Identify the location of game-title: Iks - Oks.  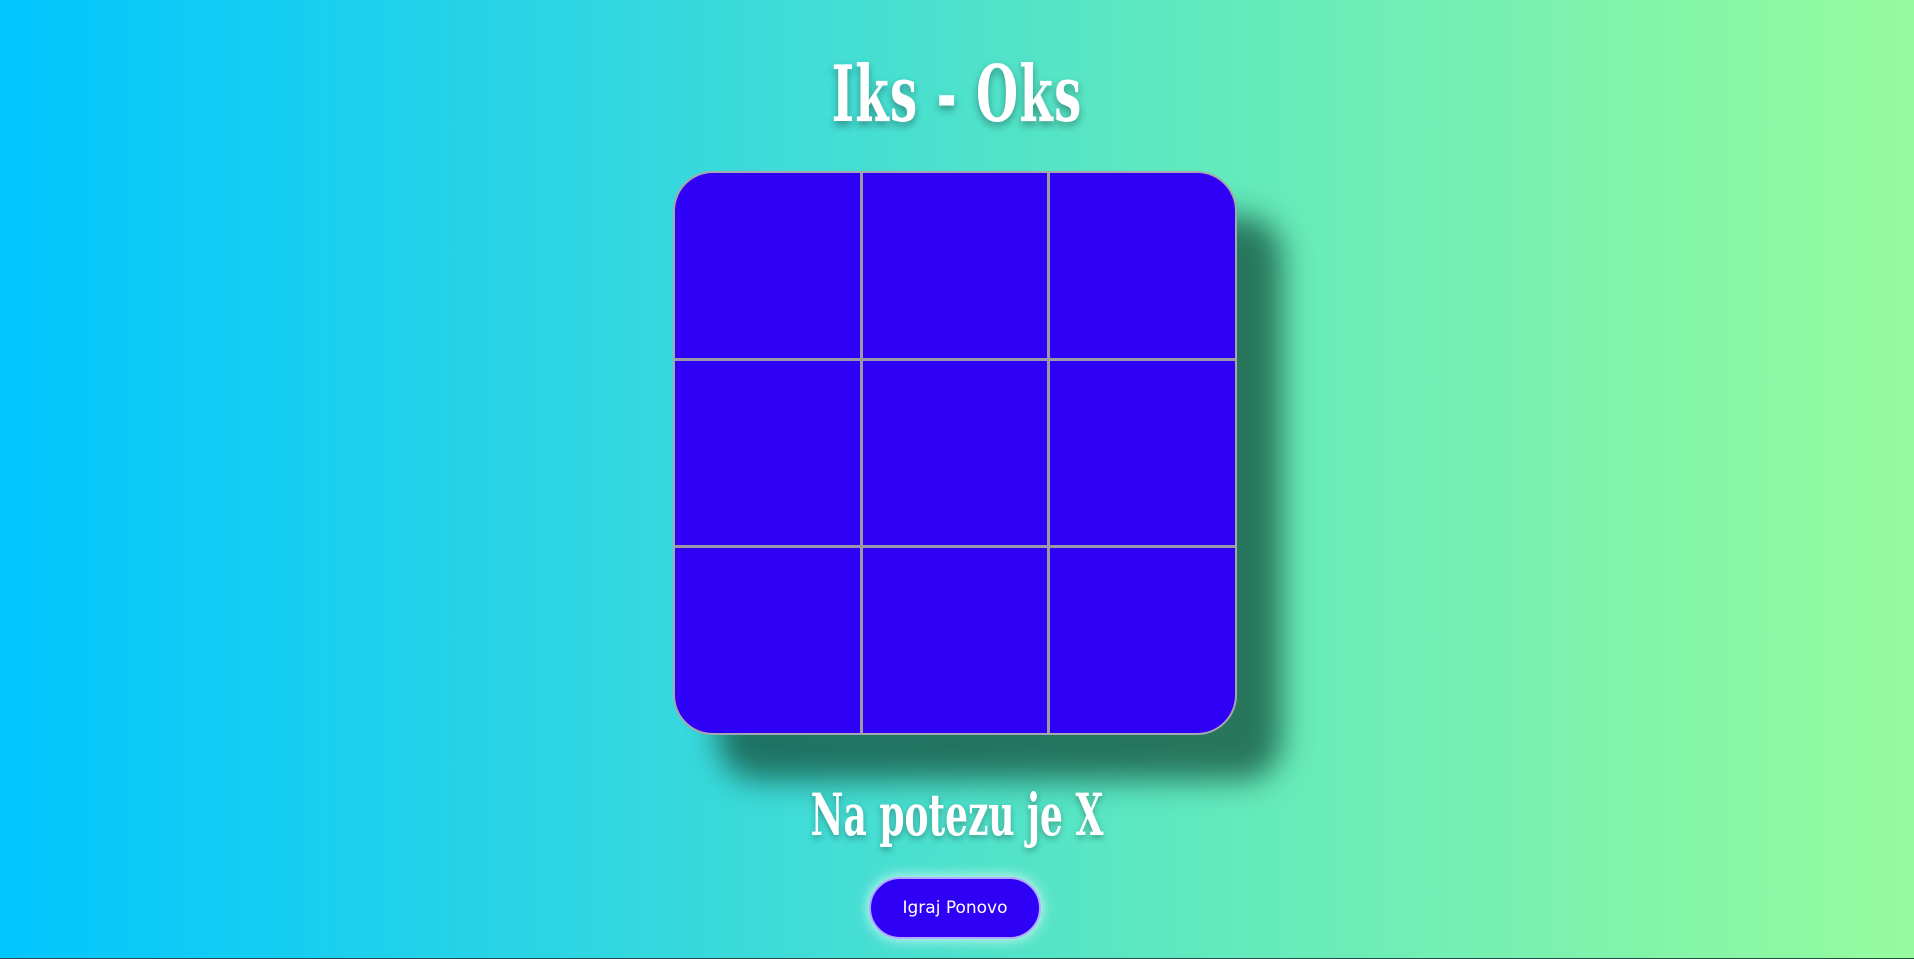
(957, 94).